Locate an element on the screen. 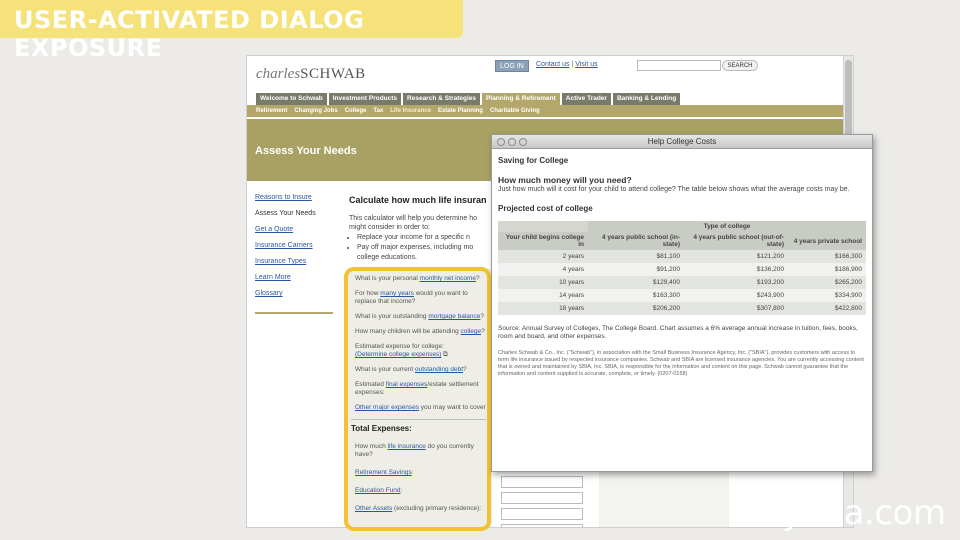 Image resolution: width=960 pixels, height=540 pixels. schwab-logo: charlesSCHWAB is located at coordinates (311, 74).